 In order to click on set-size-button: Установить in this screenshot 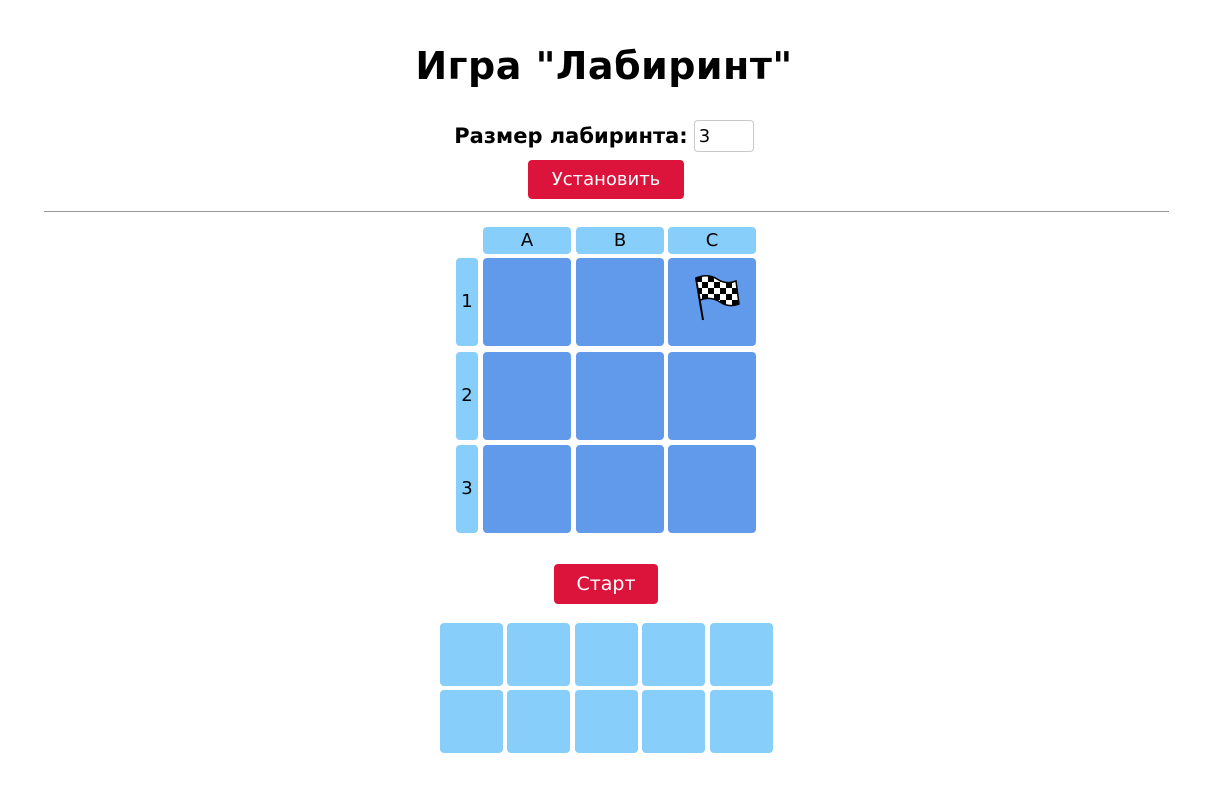, I will do `click(606, 179)`.